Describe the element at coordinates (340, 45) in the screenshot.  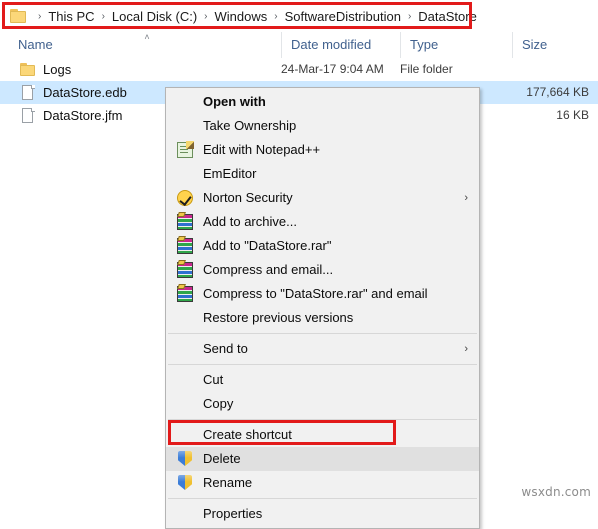
I see `column-header-date-modified: Date modified` at that location.